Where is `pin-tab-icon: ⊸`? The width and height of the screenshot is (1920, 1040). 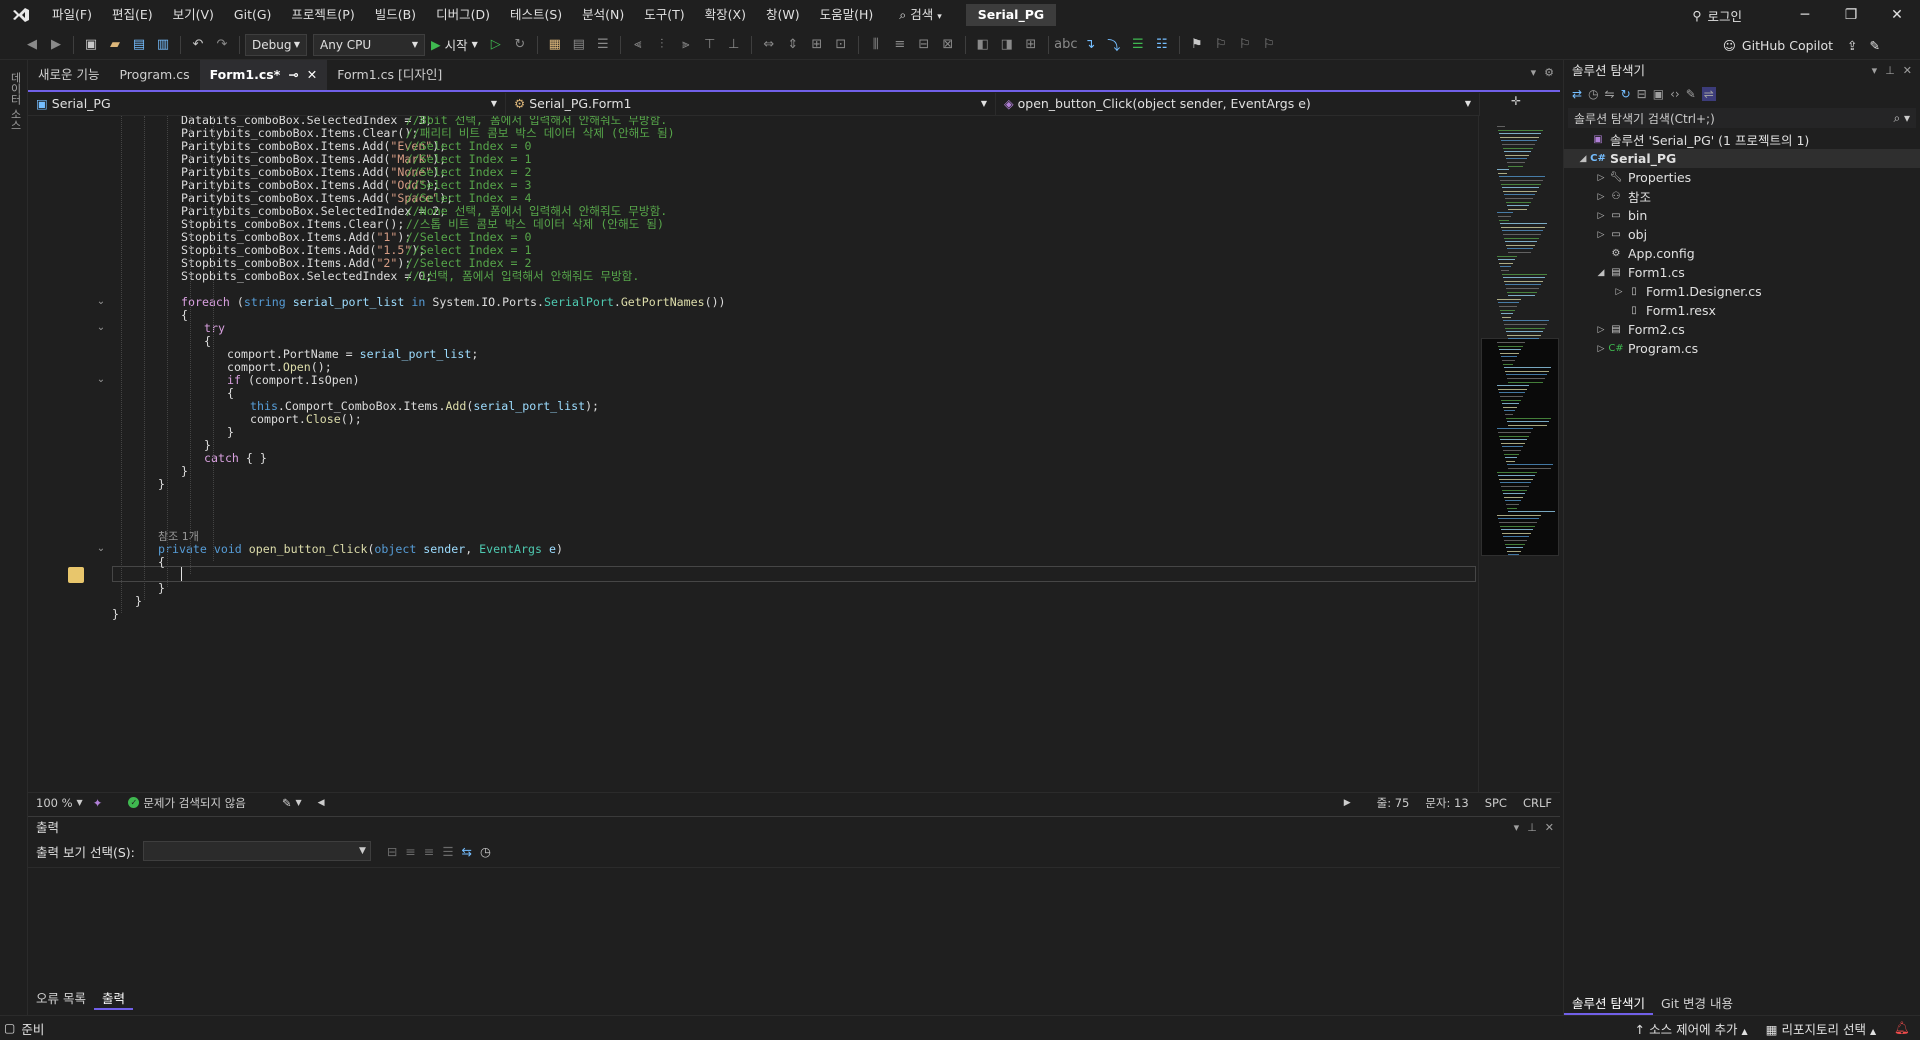 pin-tab-icon: ⊸ is located at coordinates (293, 75).